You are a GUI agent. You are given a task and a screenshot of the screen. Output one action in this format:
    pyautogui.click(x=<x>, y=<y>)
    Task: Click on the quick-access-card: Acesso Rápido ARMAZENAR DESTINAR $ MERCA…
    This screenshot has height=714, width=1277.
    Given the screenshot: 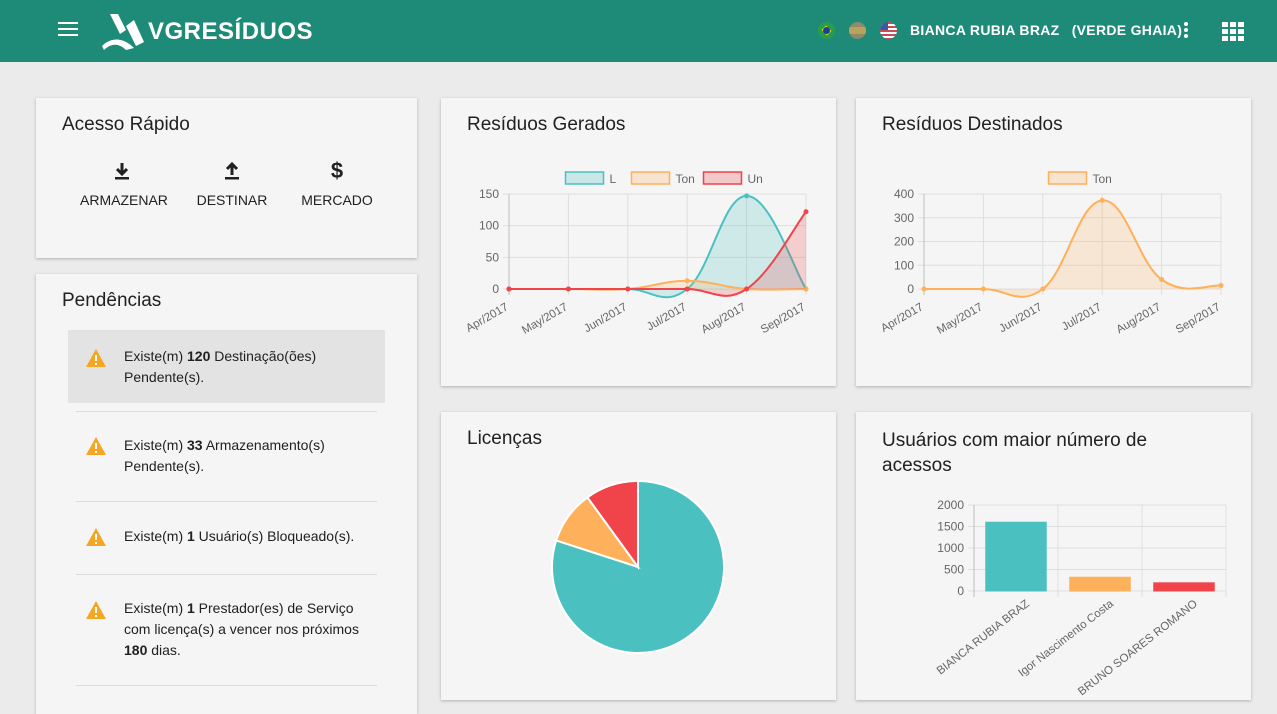 What is the action you would take?
    pyautogui.click(x=226, y=178)
    